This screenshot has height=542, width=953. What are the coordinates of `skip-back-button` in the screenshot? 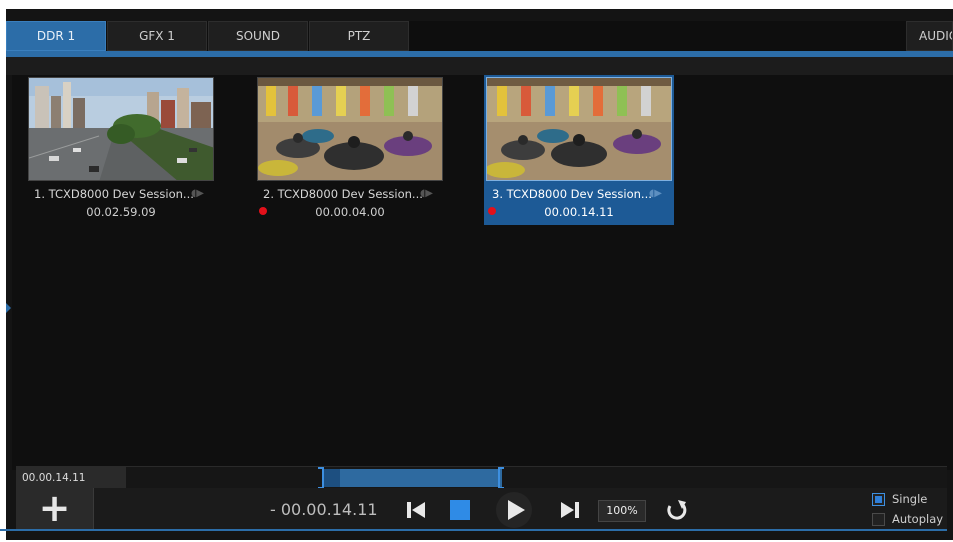 It's located at (416, 510).